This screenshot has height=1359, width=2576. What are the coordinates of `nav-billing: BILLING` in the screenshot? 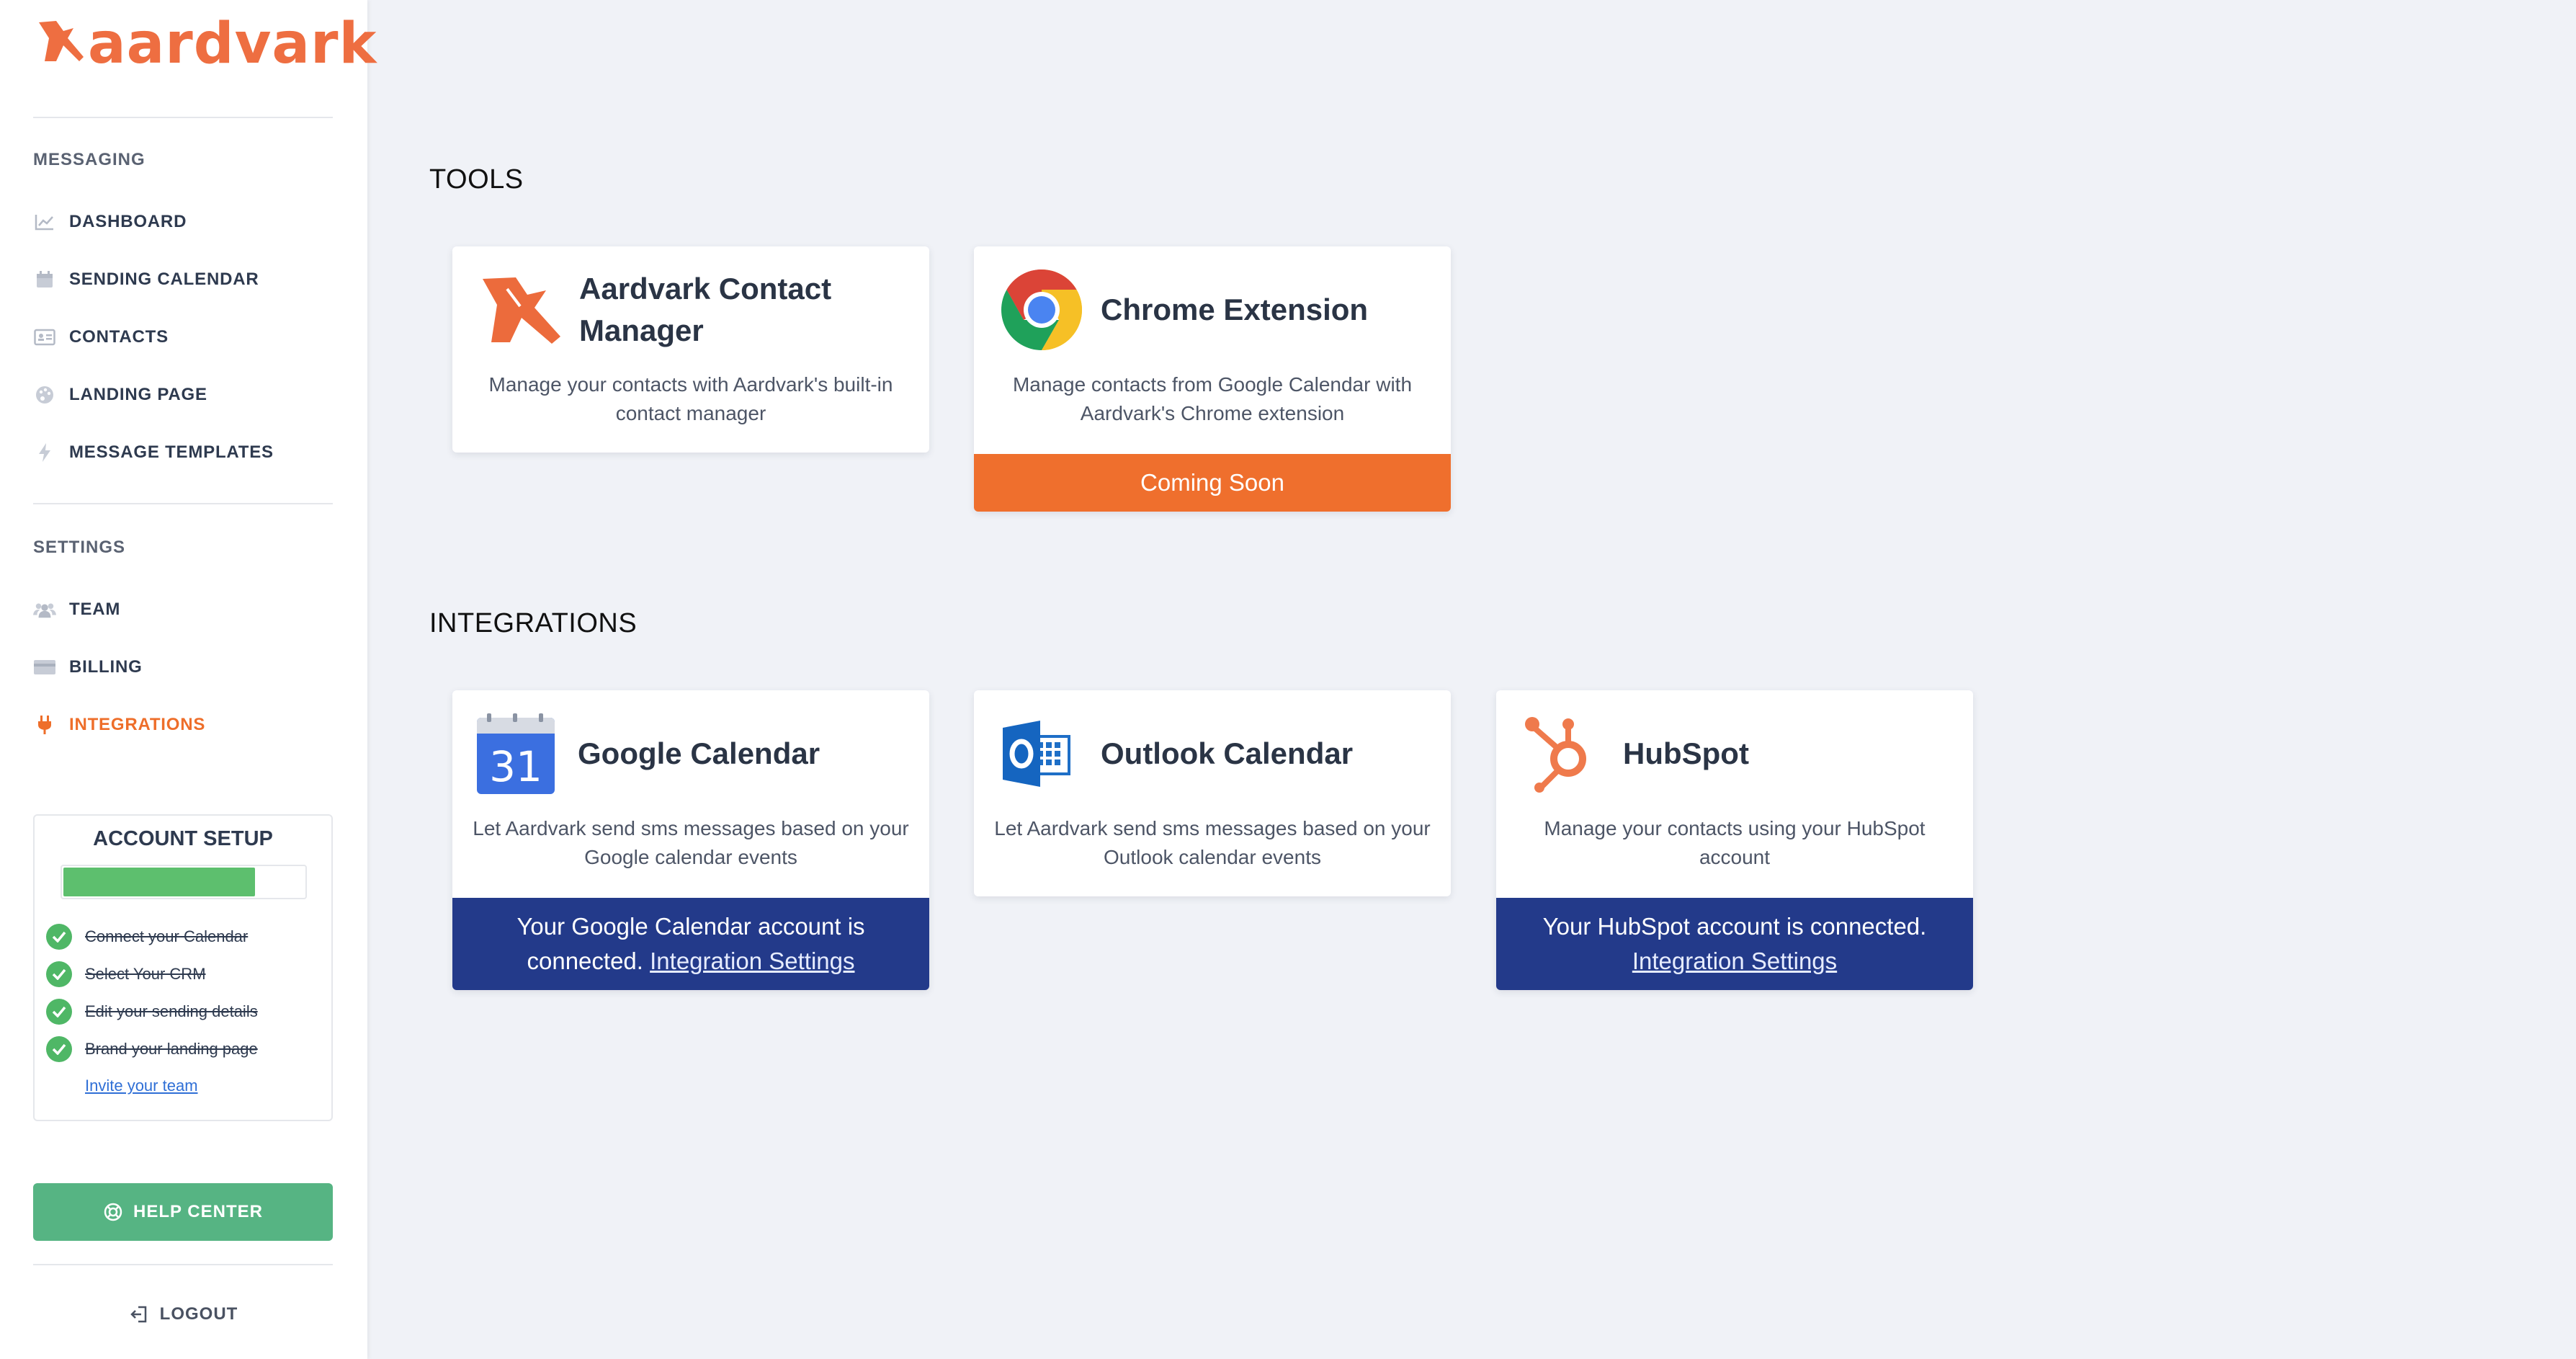 It's located at (88, 667).